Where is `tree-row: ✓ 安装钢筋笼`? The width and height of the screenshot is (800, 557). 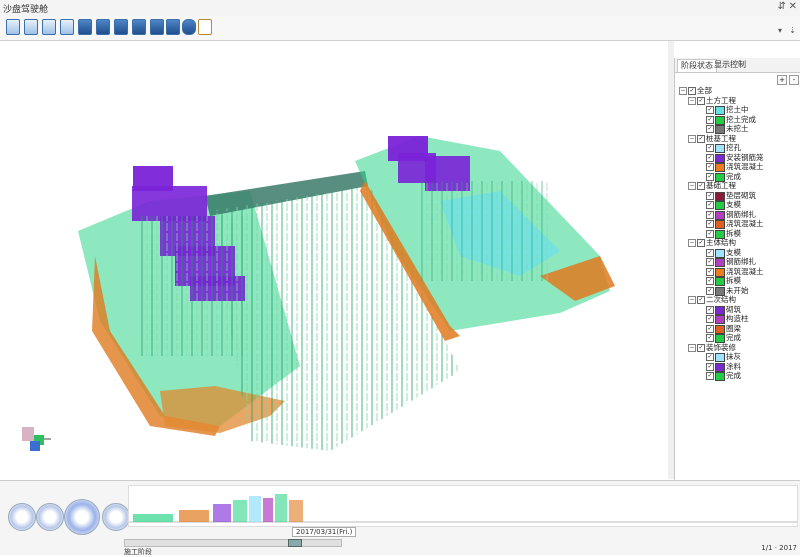 tree-row: ✓ 安装钢筋笼 is located at coordinates (737, 158).